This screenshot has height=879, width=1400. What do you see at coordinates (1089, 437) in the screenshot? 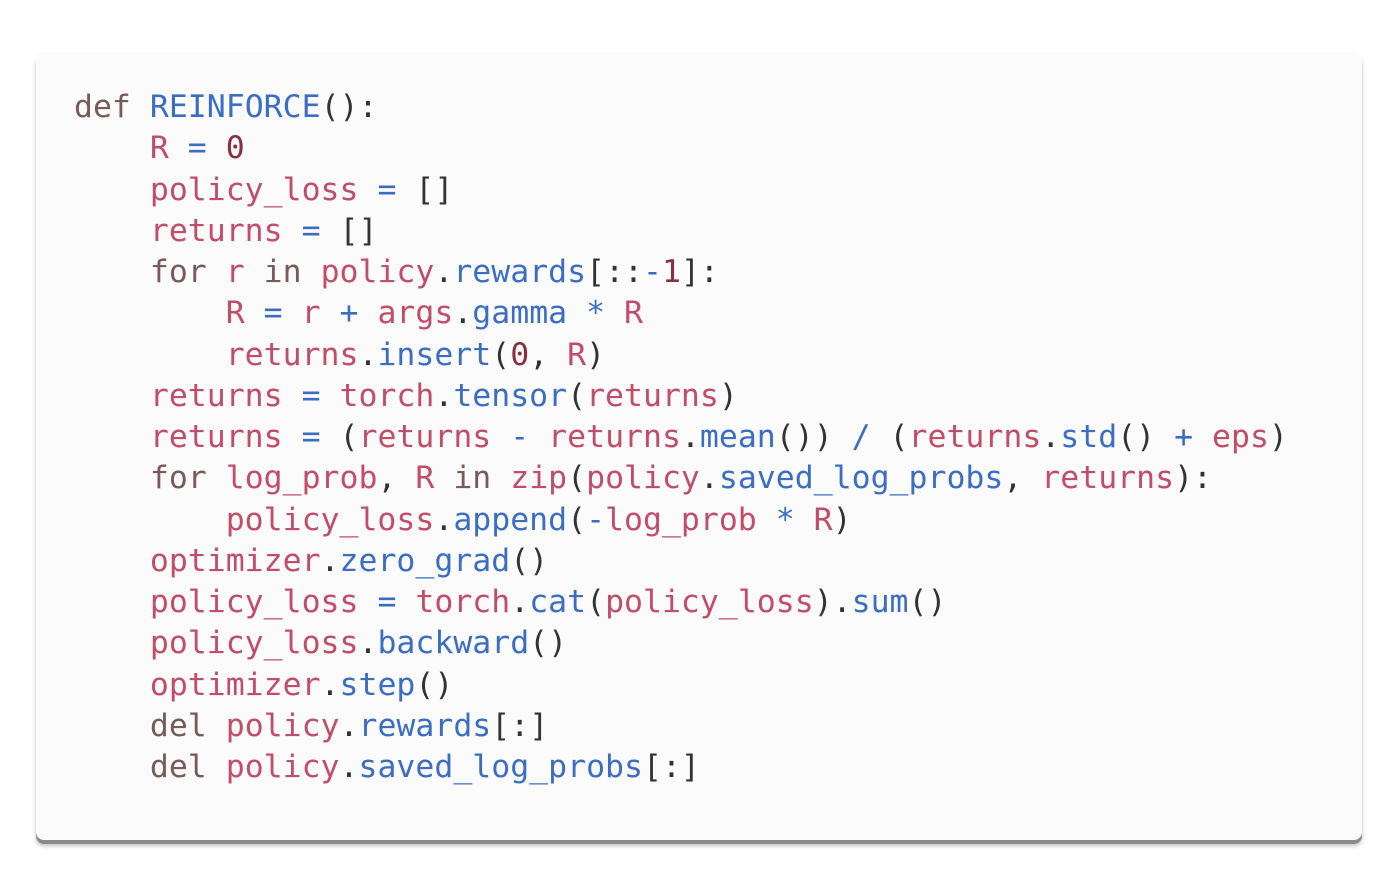
I see `code-token: std` at bounding box center [1089, 437].